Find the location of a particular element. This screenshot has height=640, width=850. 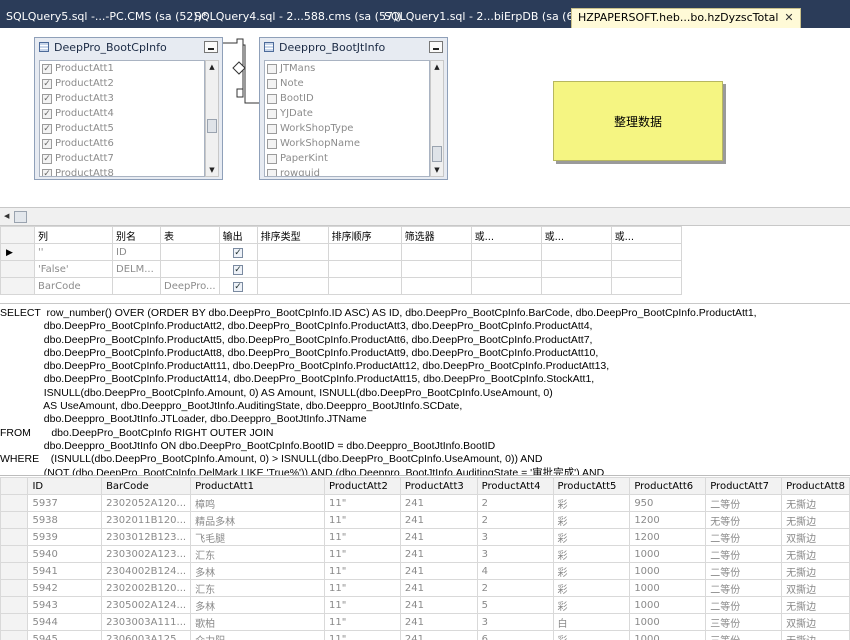

table-cell: 歌柏 is located at coordinates (257, 622).